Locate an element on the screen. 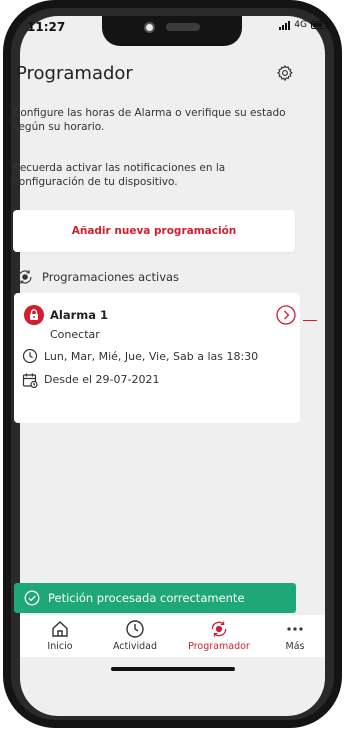  network-type: 4G is located at coordinates (300, 25).